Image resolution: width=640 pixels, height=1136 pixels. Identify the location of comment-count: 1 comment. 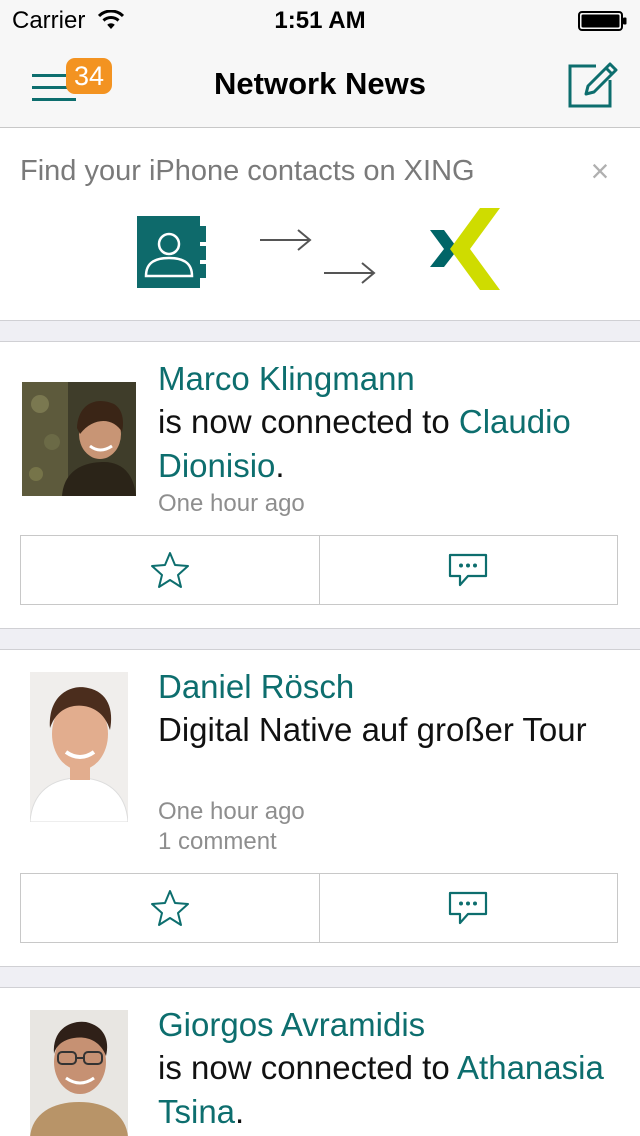
(217, 842).